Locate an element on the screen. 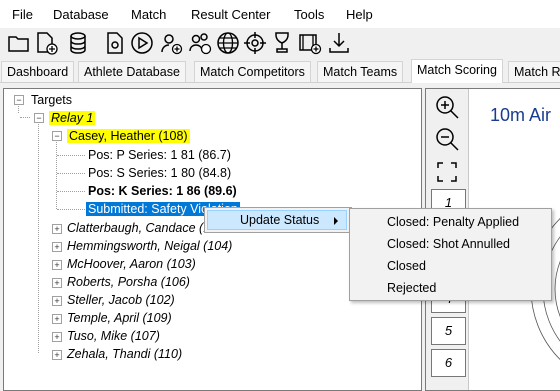 This screenshot has height=391, width=560. tree-athlete-selected: Casey, Heather (108) is located at coordinates (128, 136).